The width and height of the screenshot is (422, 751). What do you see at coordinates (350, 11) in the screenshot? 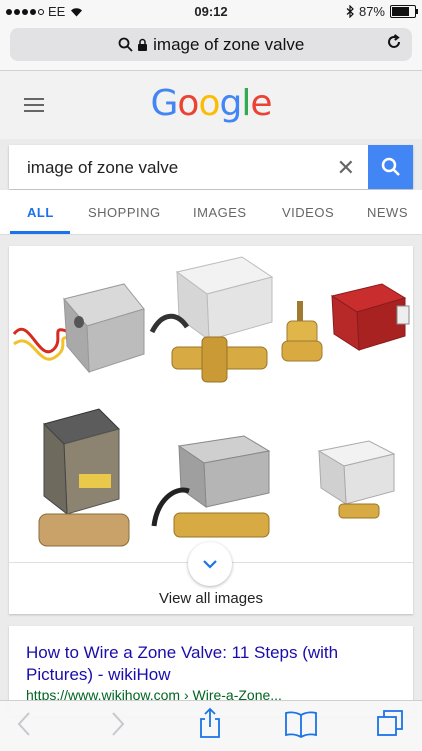
I see `bluetooth-icon` at bounding box center [350, 11].